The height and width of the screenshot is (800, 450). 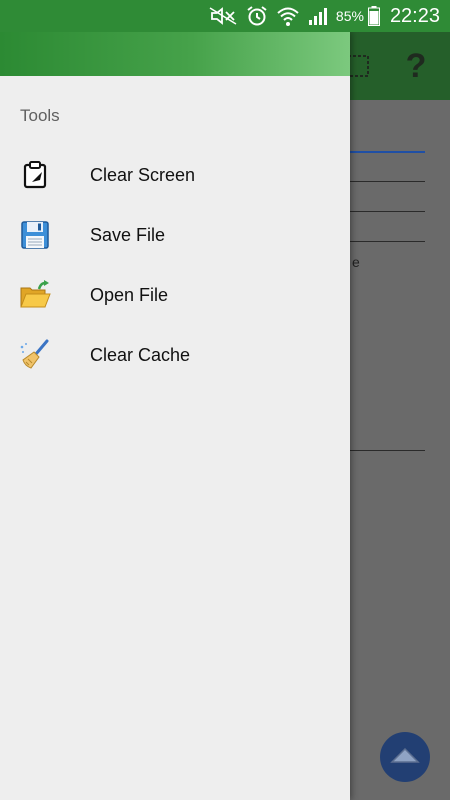 I want to click on battery-icon, so click(x=373, y=16).